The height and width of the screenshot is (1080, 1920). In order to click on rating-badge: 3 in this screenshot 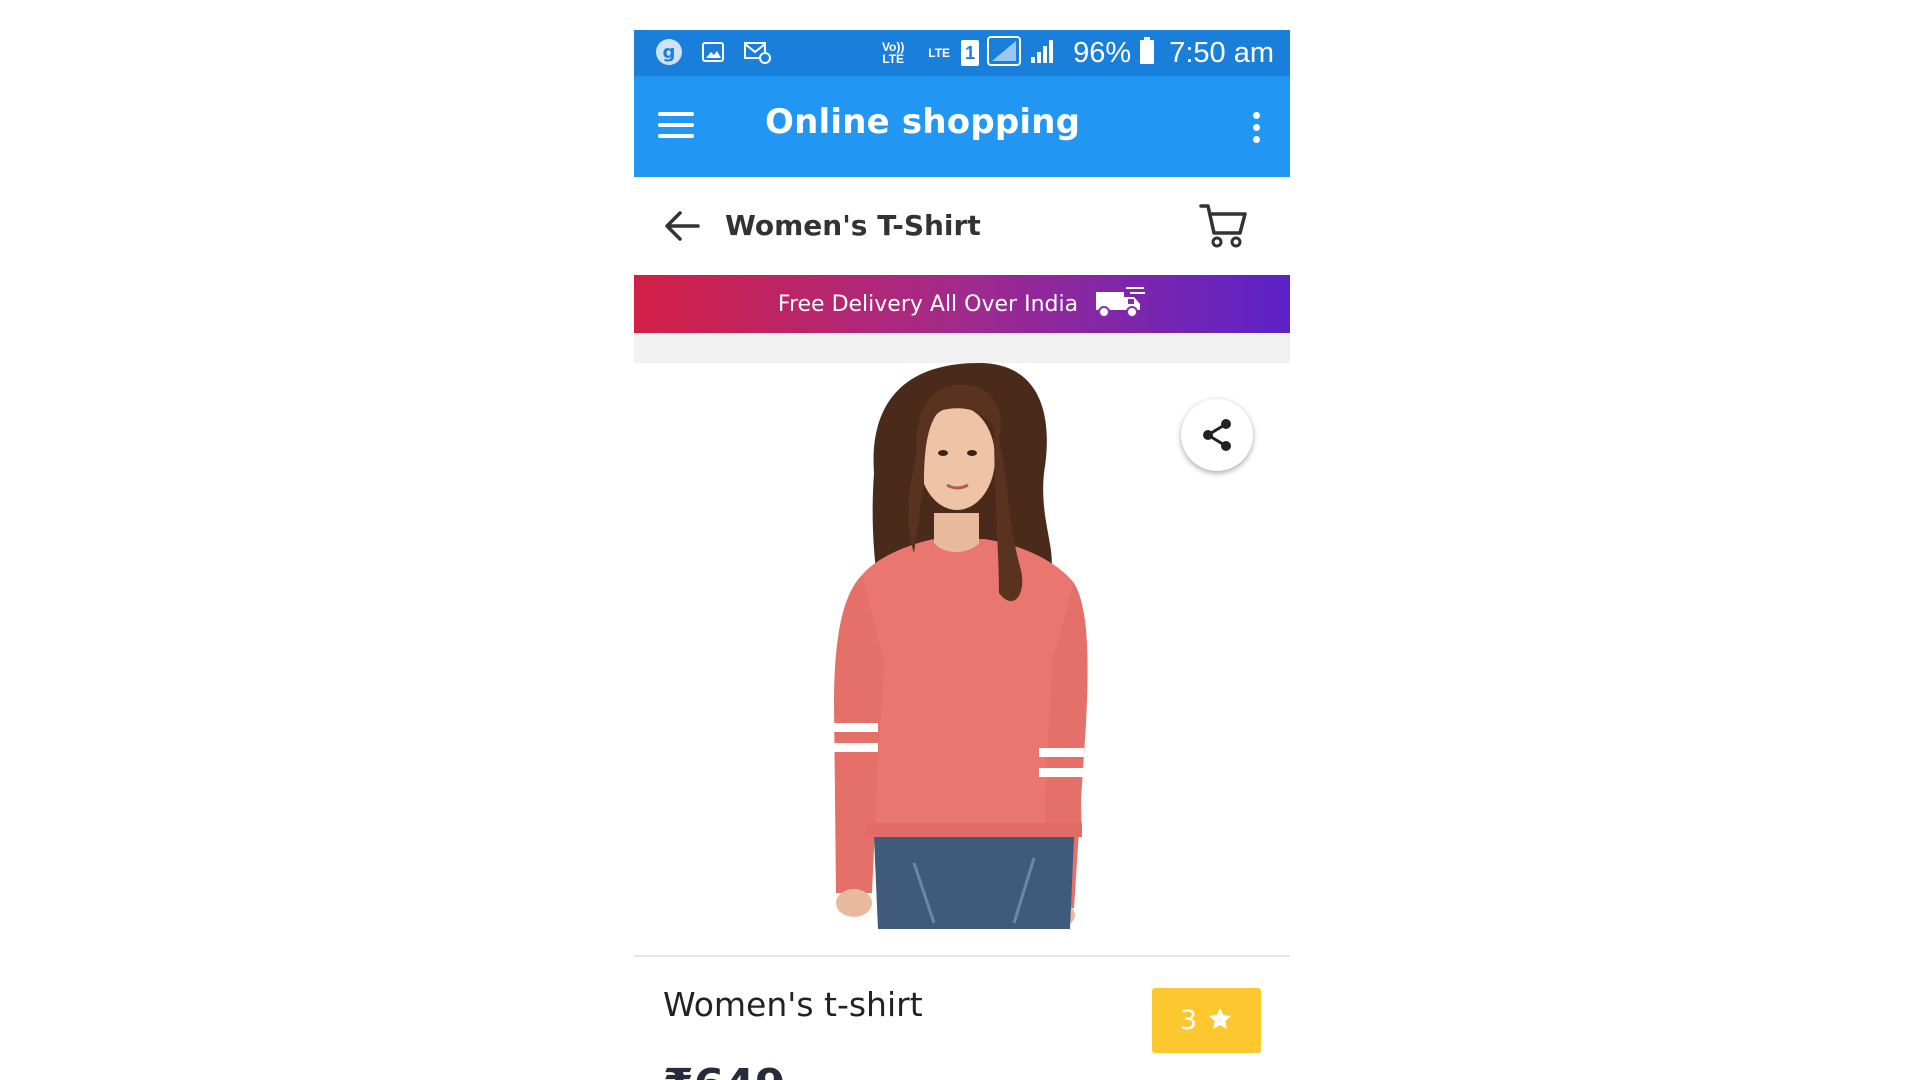, I will do `click(1206, 1020)`.